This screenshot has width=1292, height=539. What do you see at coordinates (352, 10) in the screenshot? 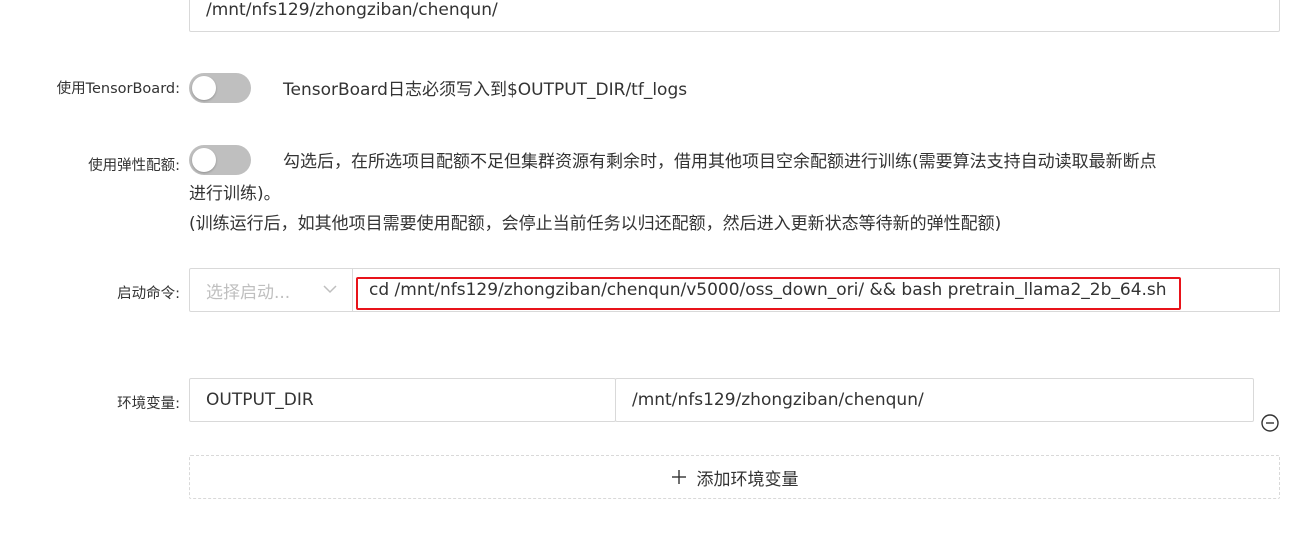
I see `output-dir-value: /mnt/nfs129/zhongziban/chenqun/` at bounding box center [352, 10].